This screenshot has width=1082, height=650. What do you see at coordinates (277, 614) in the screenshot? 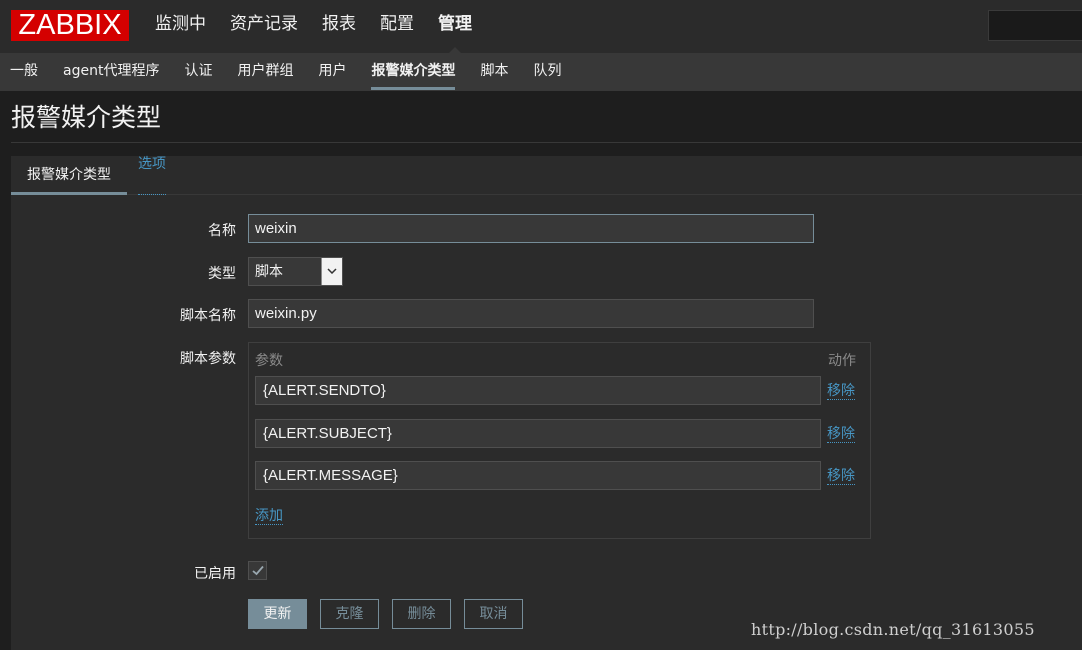
I see `update-button: 更新` at bounding box center [277, 614].